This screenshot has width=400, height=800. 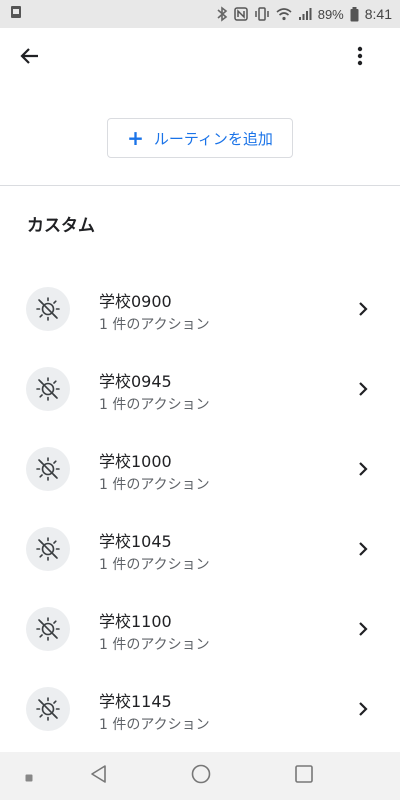 What do you see at coordinates (200, 629) in the screenshot?
I see `routine-item: 学校1100 1 件のアクション` at bounding box center [200, 629].